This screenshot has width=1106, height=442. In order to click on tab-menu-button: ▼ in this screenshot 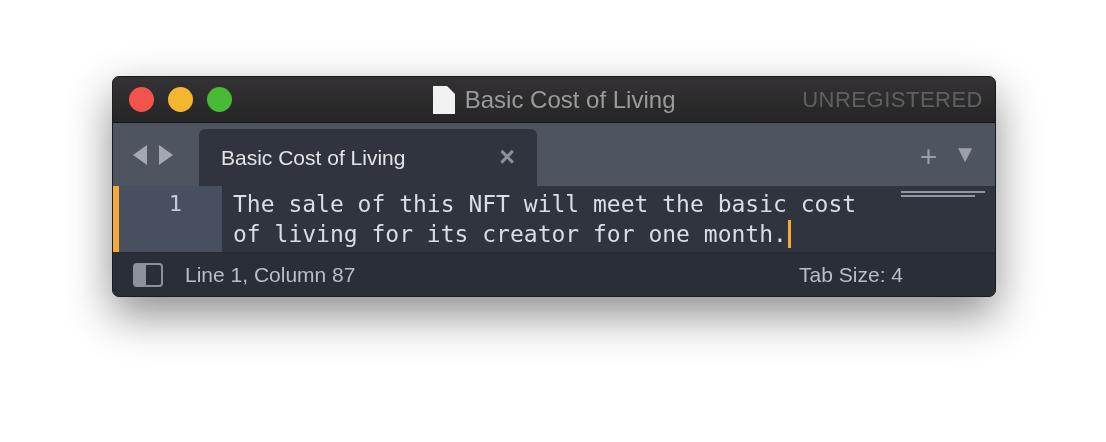, I will do `click(965, 154)`.